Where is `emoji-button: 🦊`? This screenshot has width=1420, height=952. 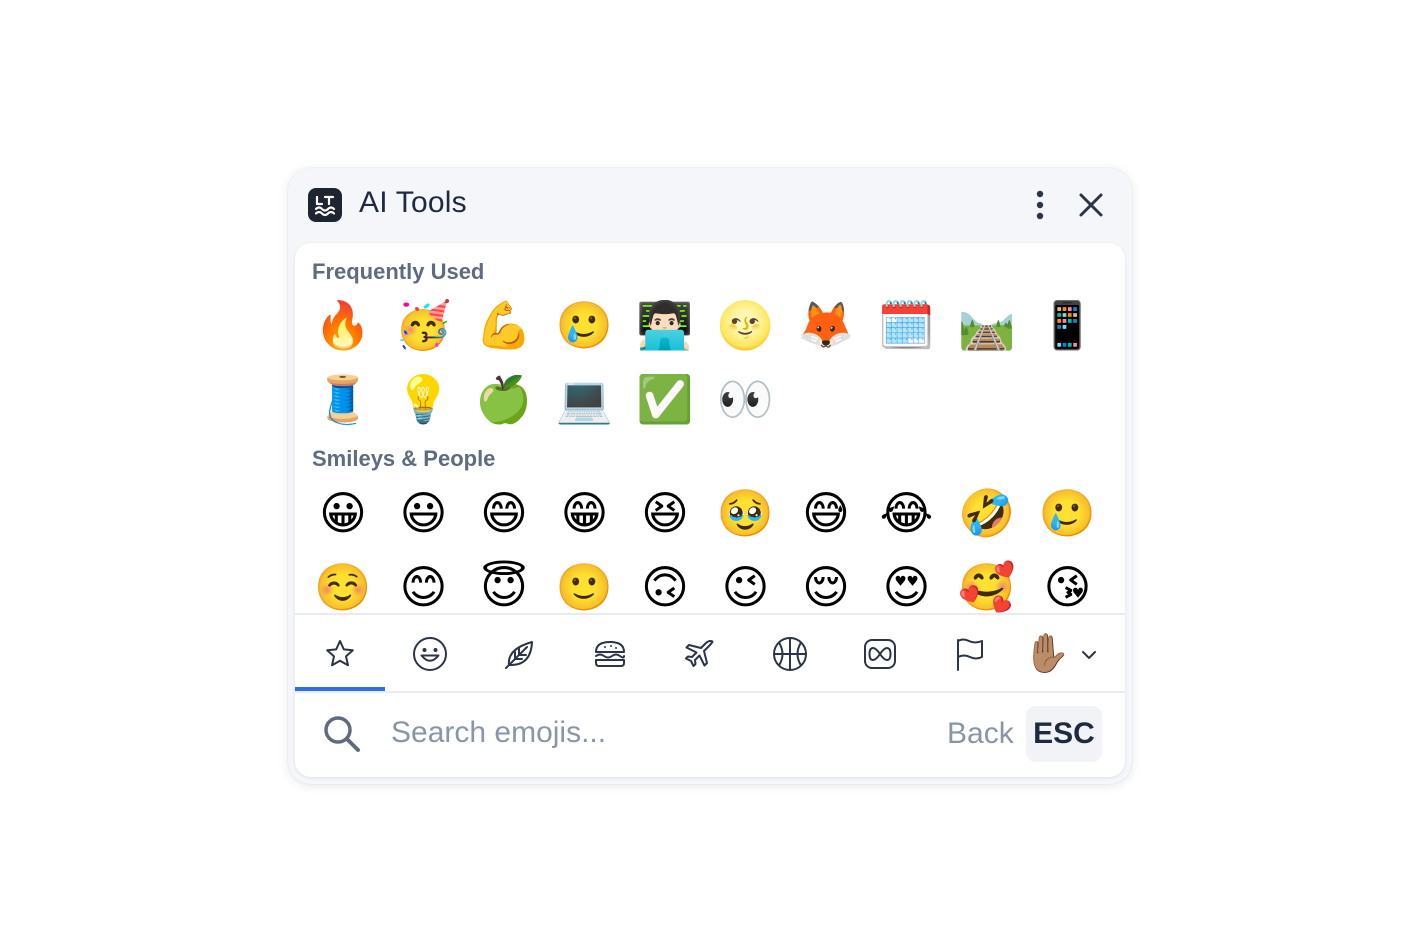 emoji-button: 🦊 is located at coordinates (826, 325).